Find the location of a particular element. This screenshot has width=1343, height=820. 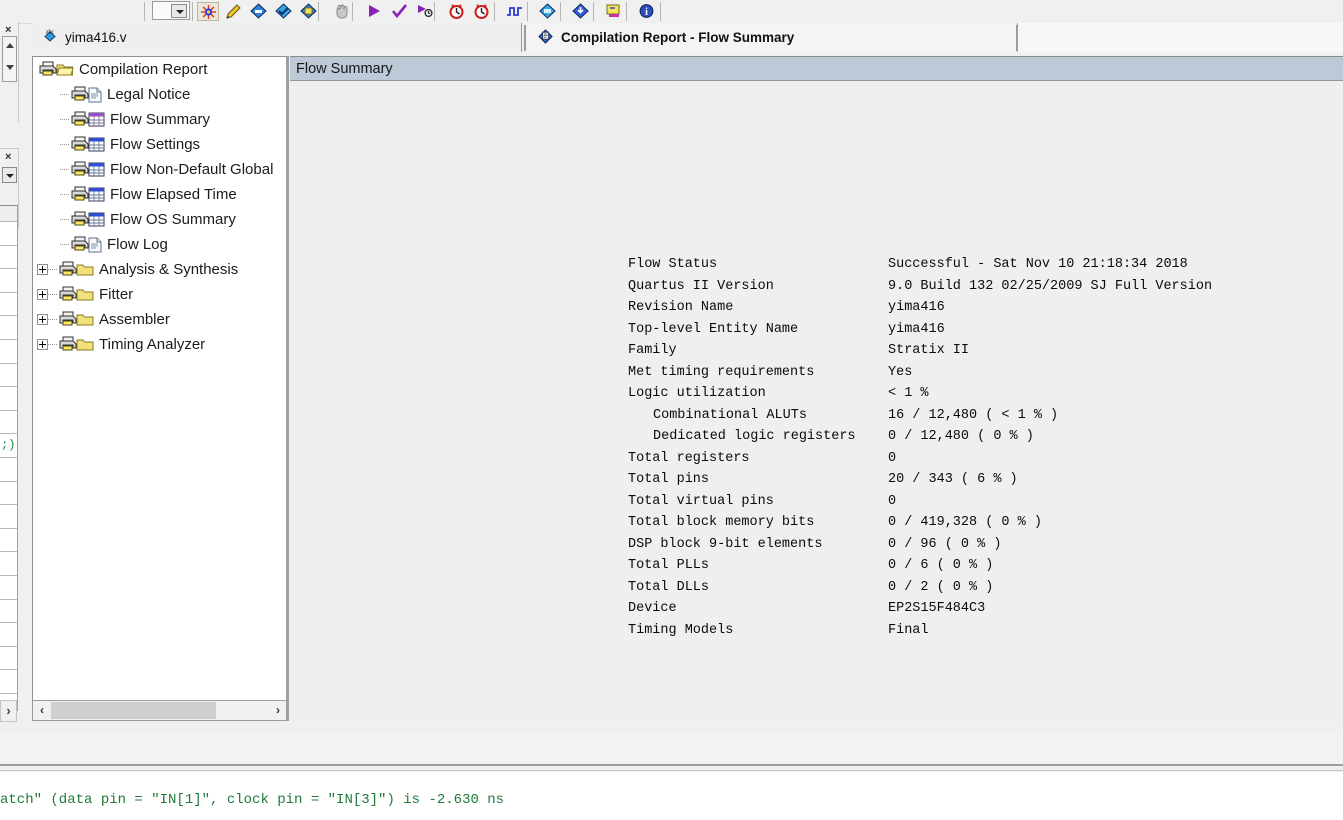

printer-folder-icon is located at coordinates (85, 344).